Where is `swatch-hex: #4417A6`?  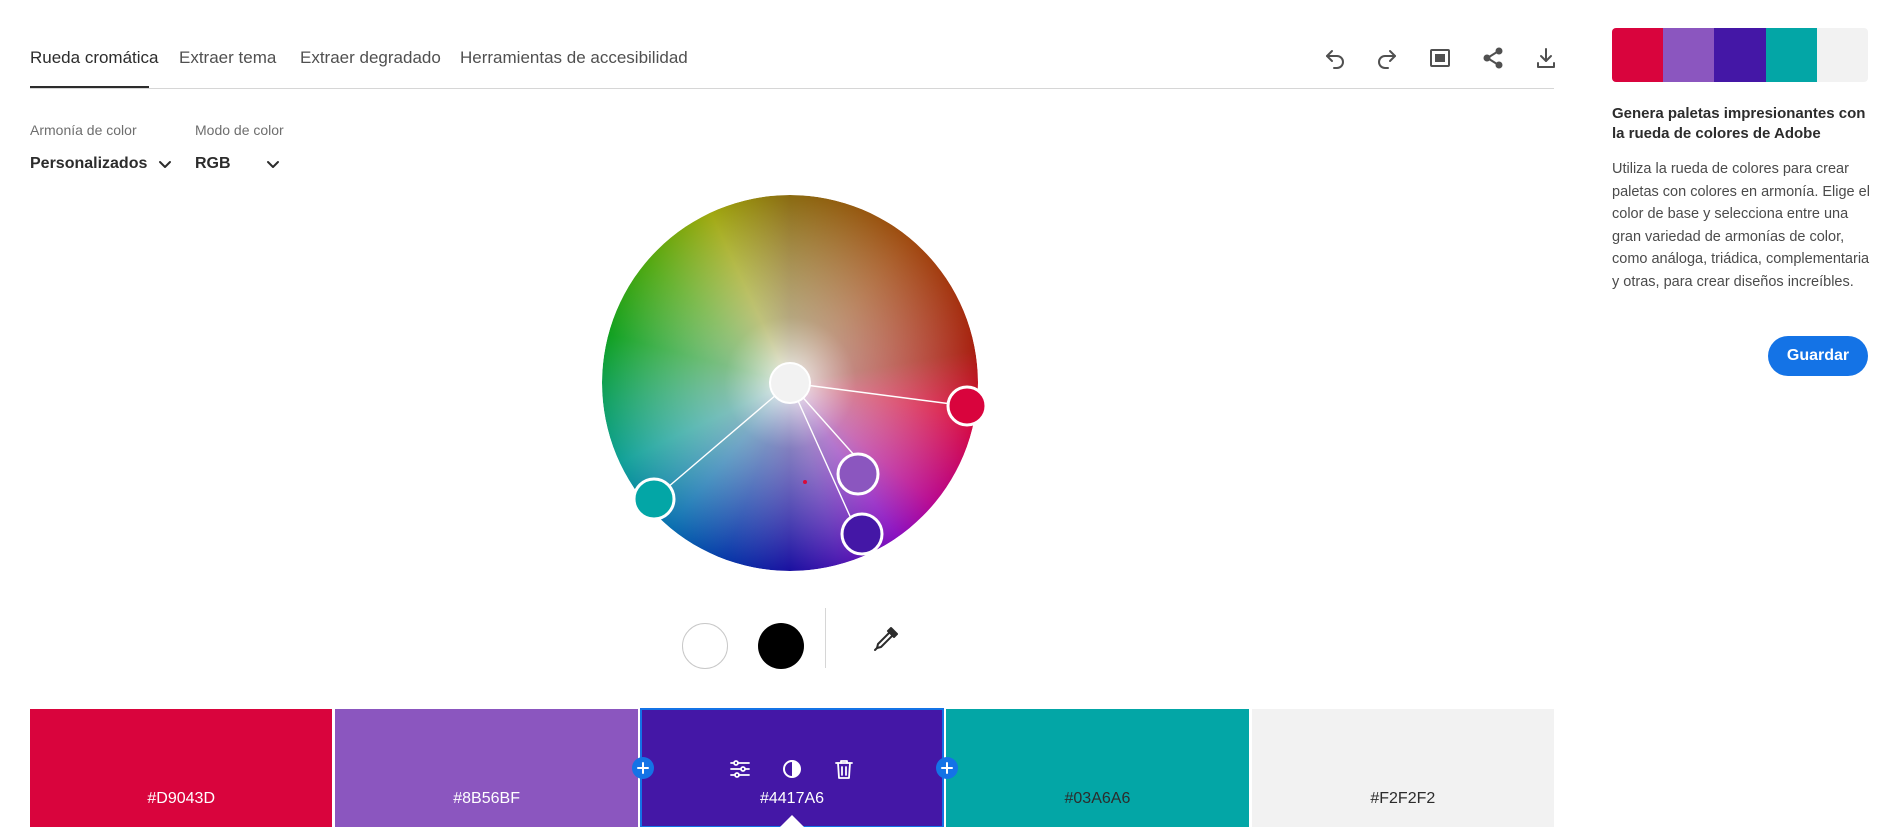 swatch-hex: #4417A6 is located at coordinates (792, 798).